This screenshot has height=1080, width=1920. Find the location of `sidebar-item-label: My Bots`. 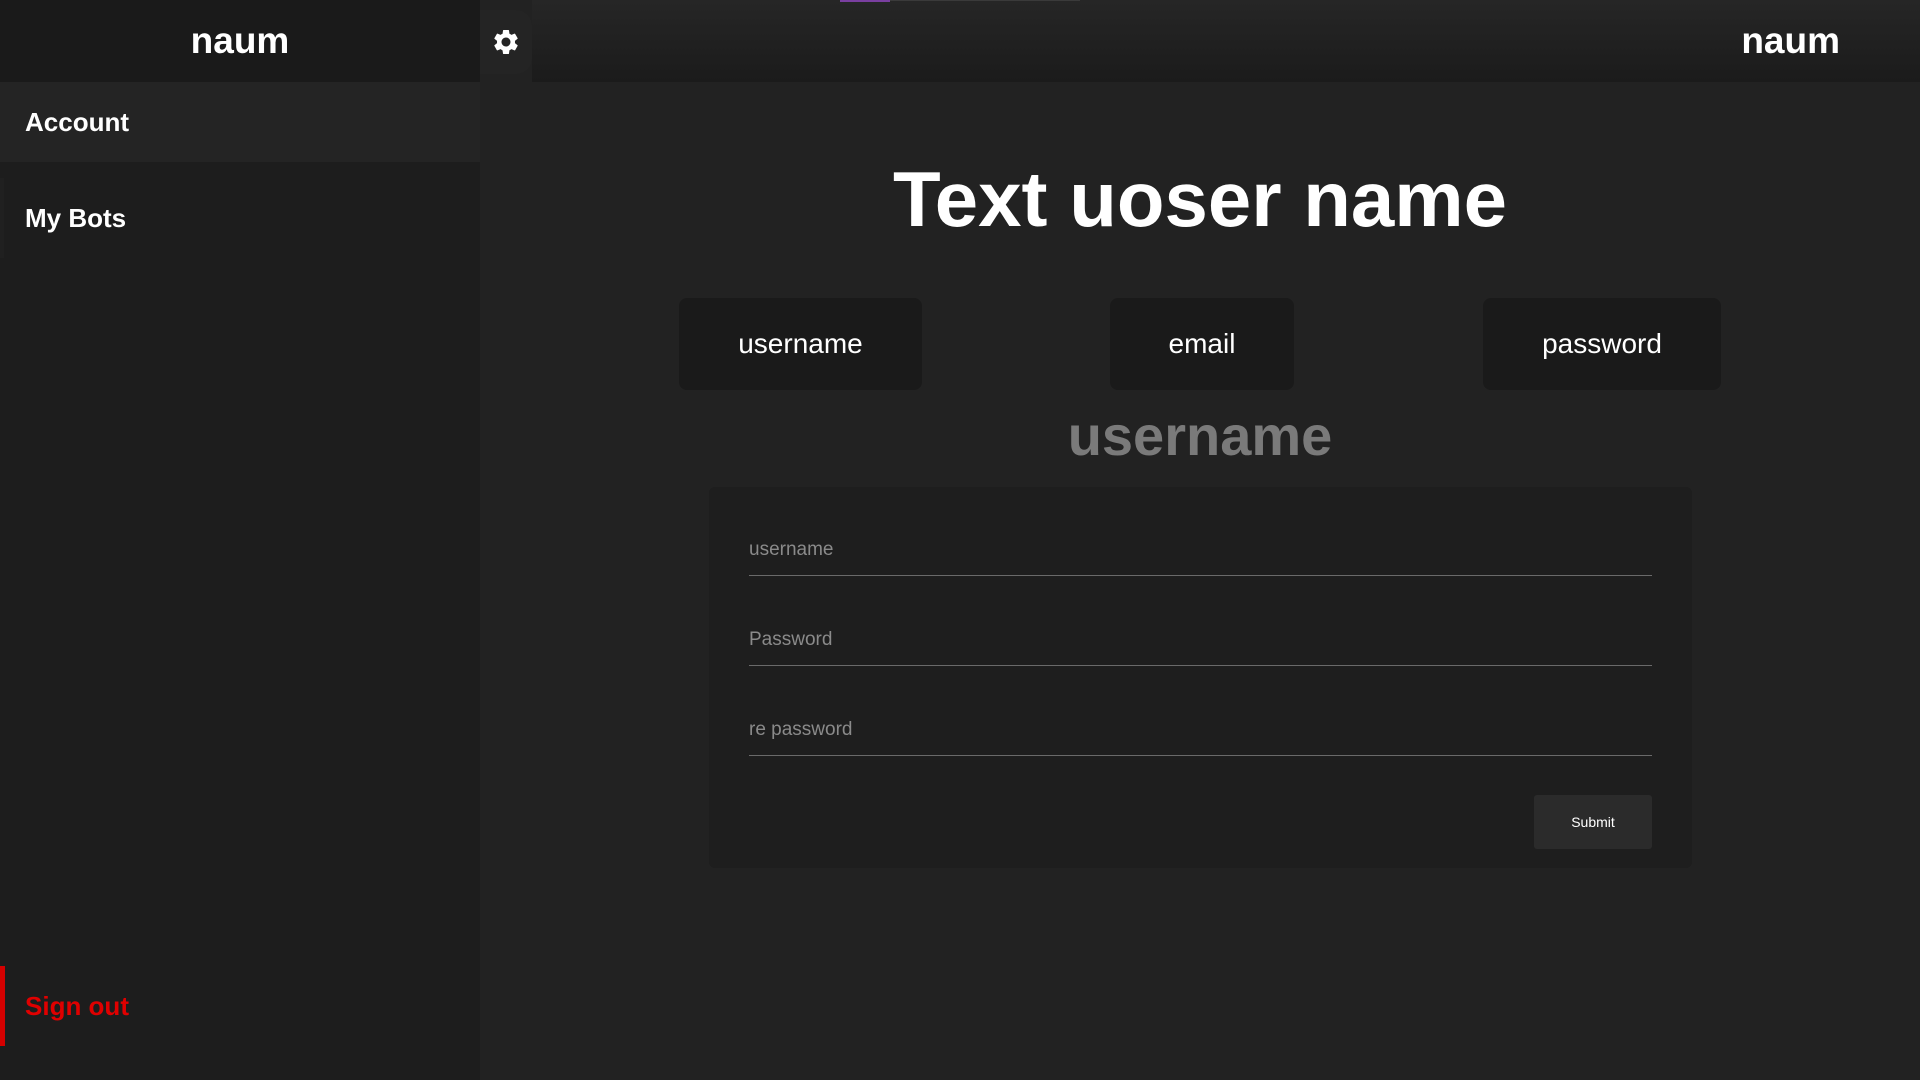

sidebar-item-label: My Bots is located at coordinates (76, 217).